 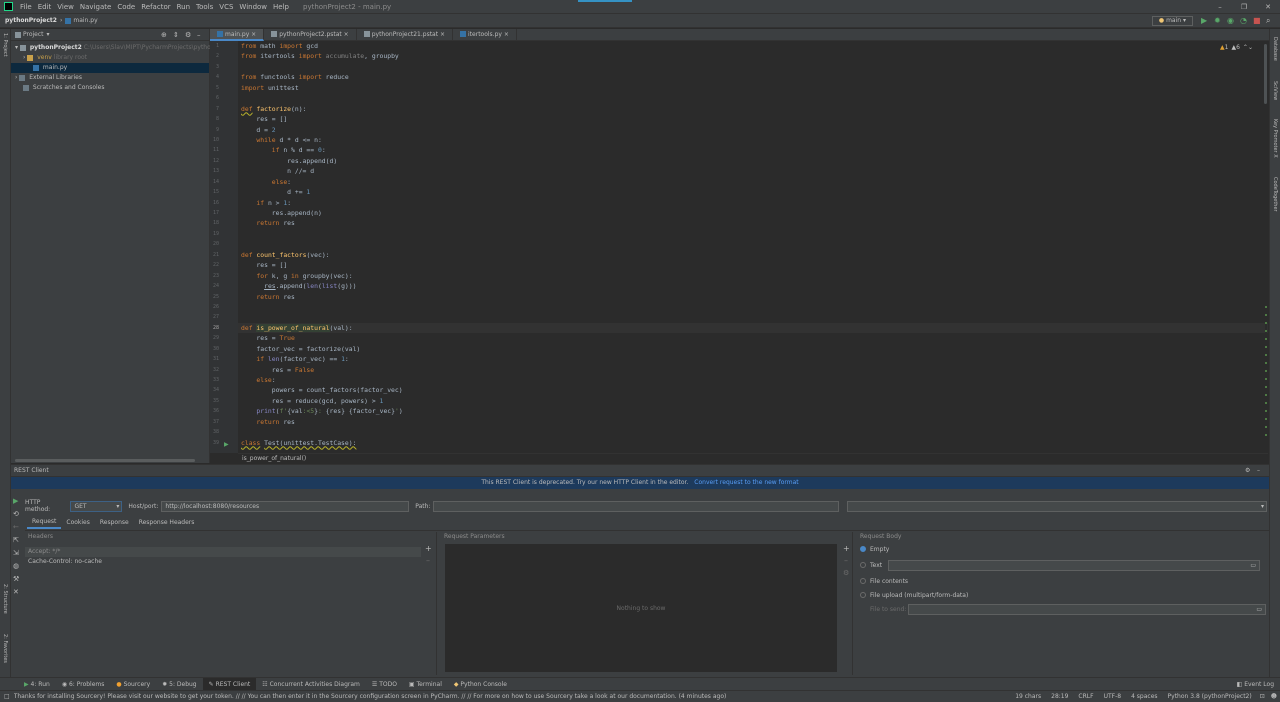 I want to click on tool-tab-debug: ✹ 5: Debug, so click(x=179, y=684).